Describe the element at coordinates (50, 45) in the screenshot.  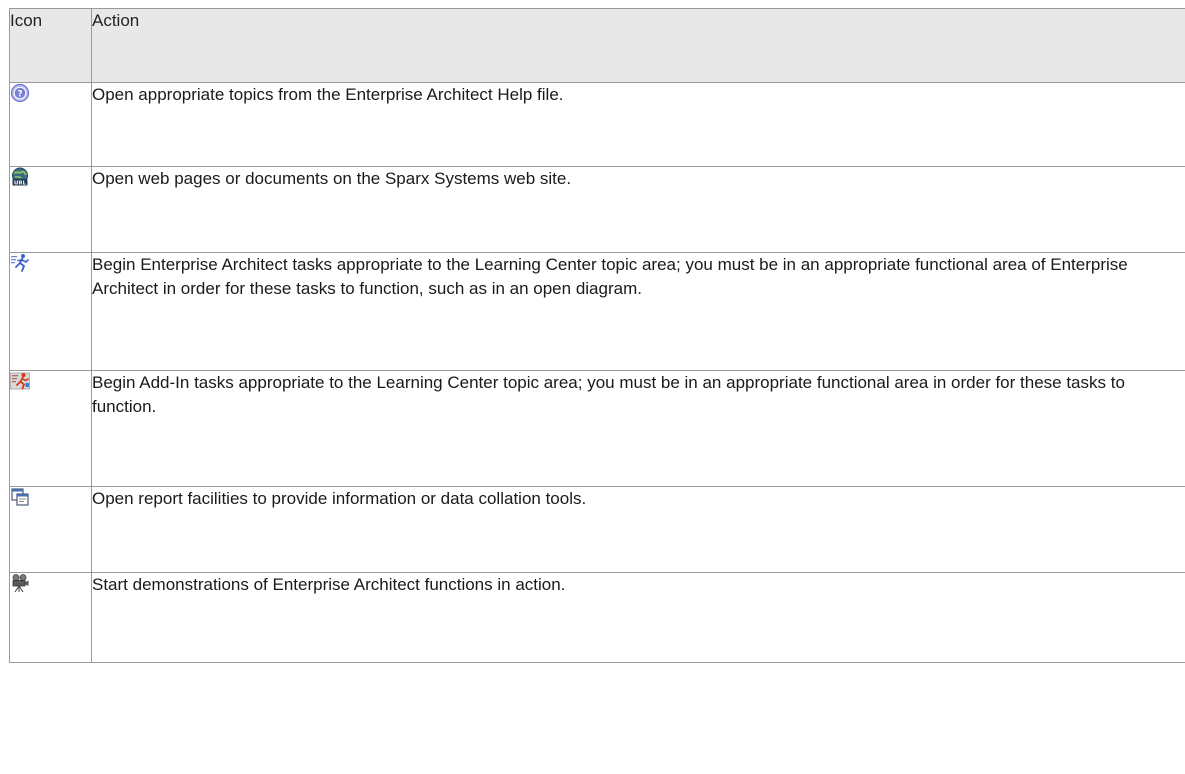
I see `column-header-icon: Icon` at that location.